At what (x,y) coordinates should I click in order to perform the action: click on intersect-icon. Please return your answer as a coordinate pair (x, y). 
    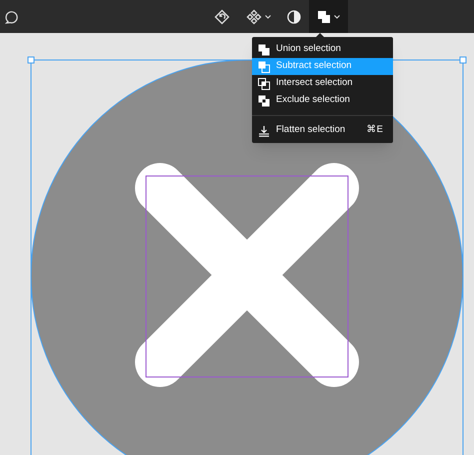
    Looking at the image, I should click on (264, 84).